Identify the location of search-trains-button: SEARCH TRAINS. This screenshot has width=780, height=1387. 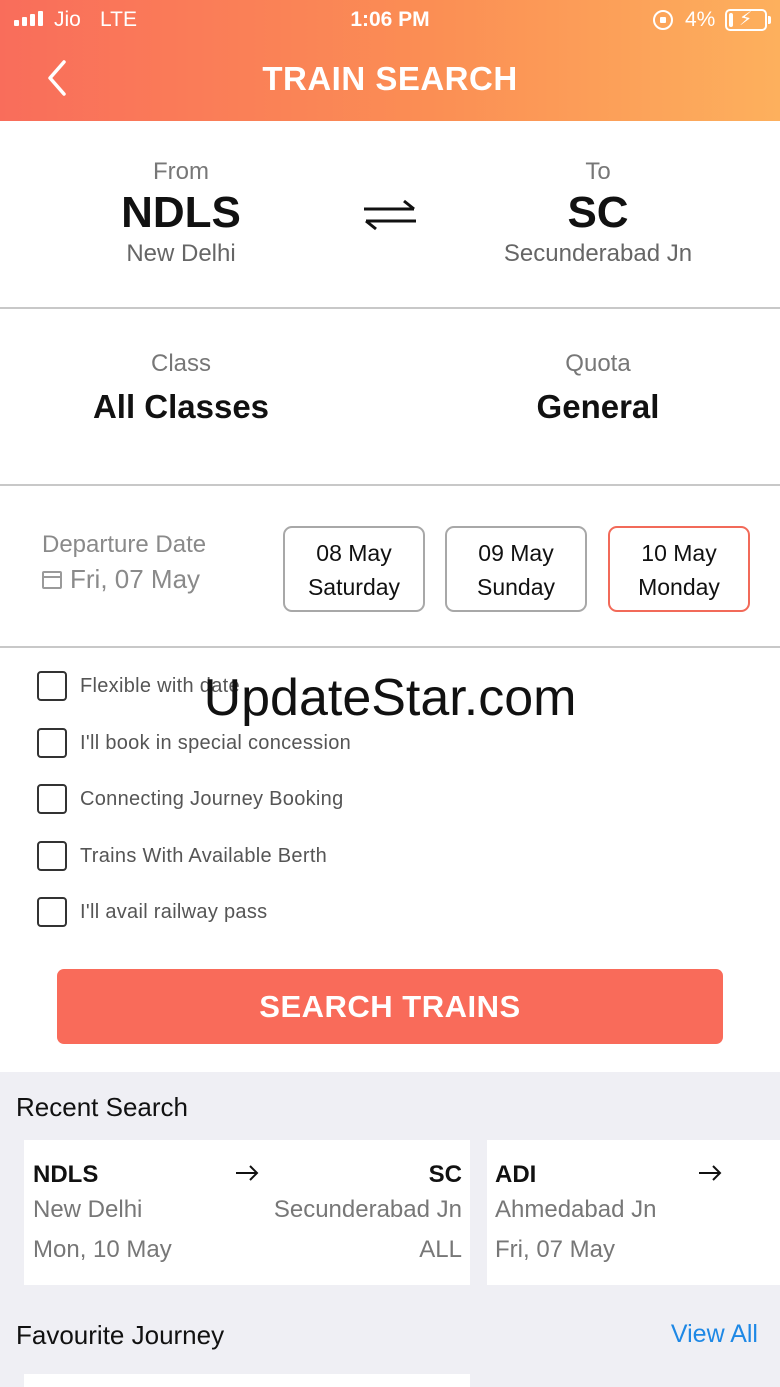
(390, 1006).